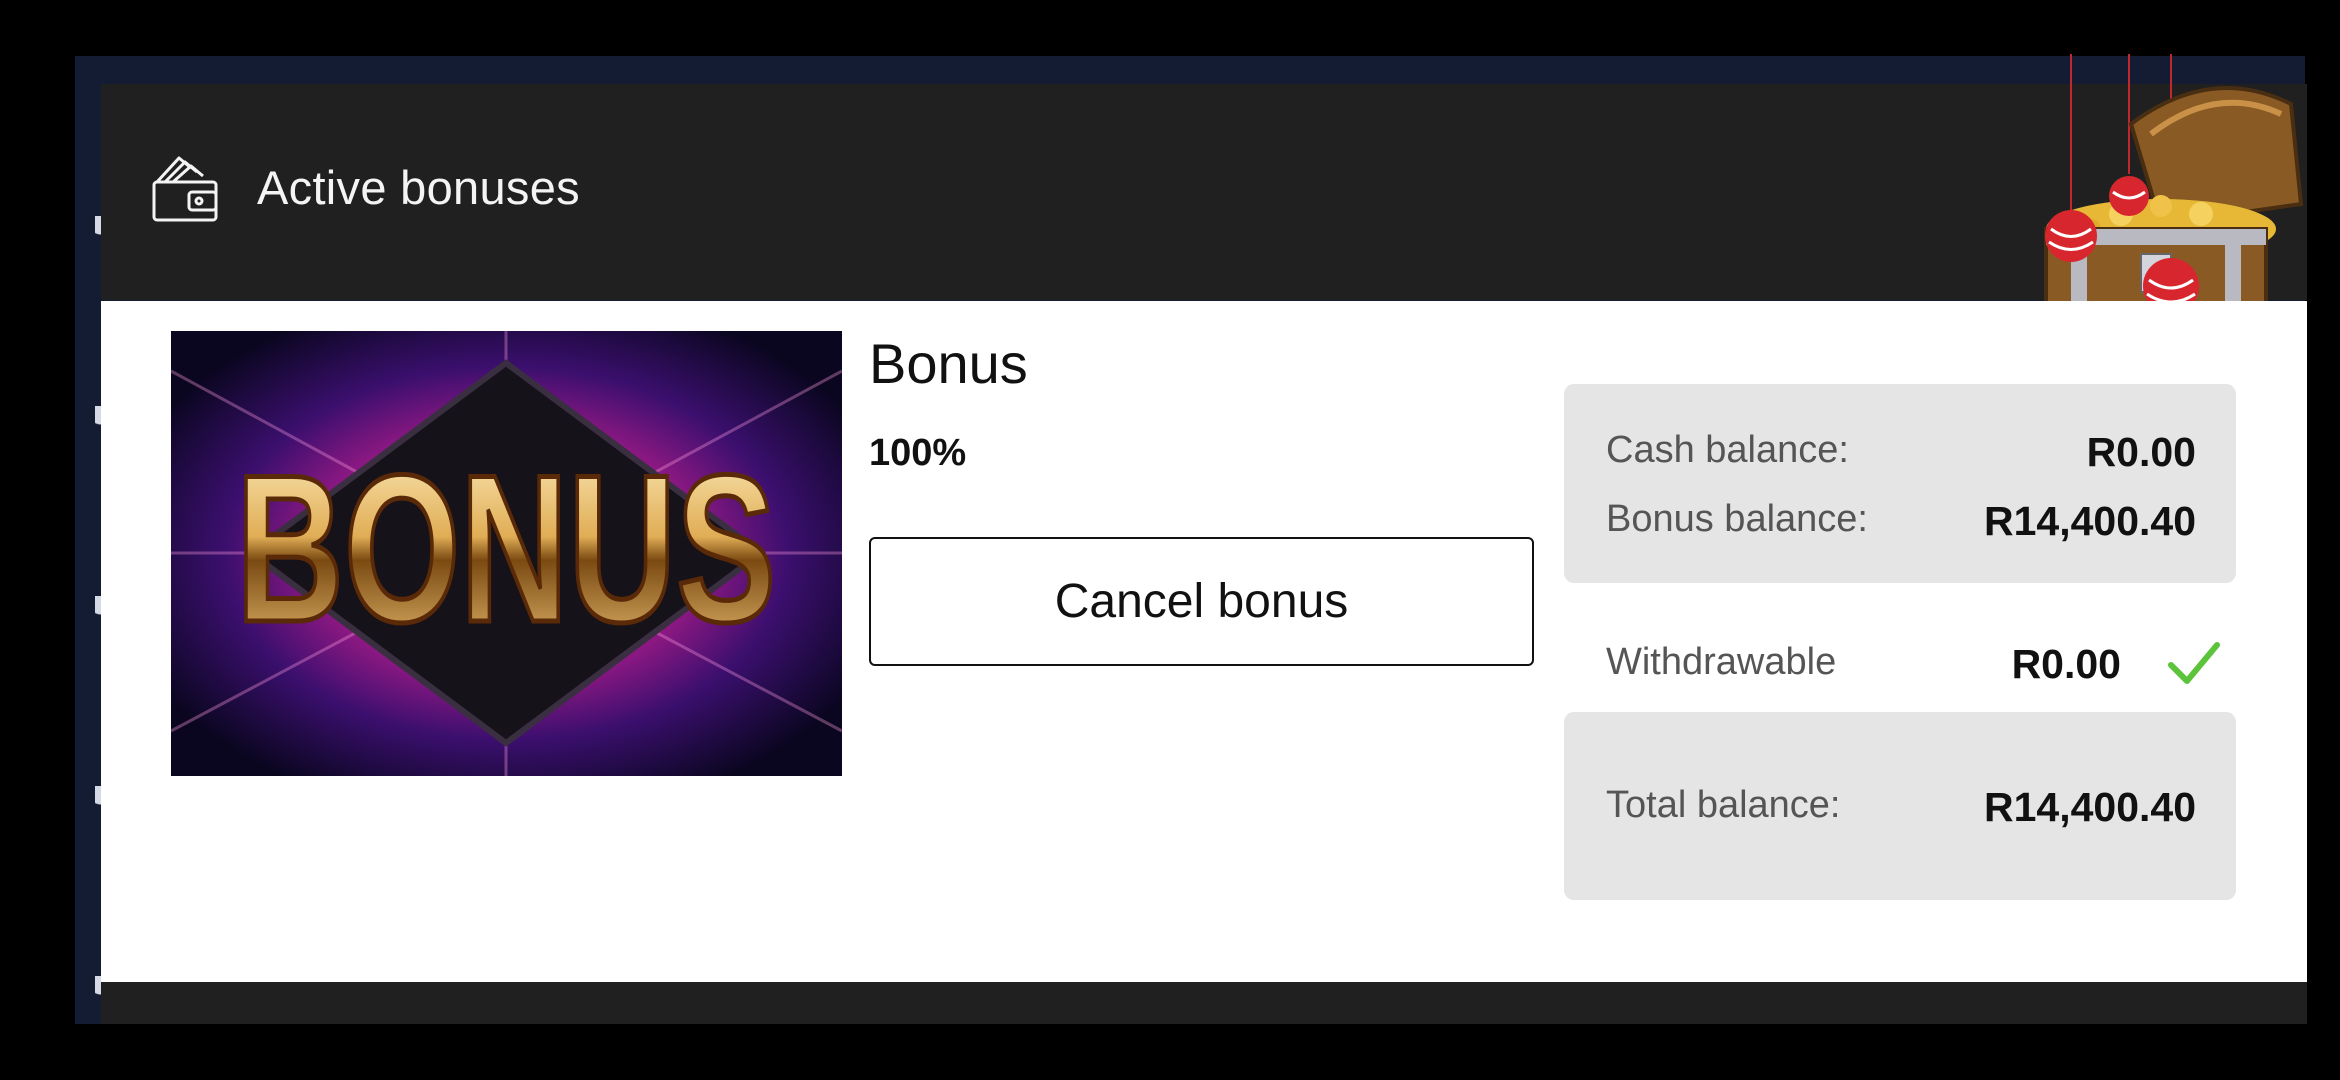 The width and height of the screenshot is (2340, 1080). What do you see at coordinates (2066, 664) in the screenshot?
I see `withdrawable-value: R0.00` at bounding box center [2066, 664].